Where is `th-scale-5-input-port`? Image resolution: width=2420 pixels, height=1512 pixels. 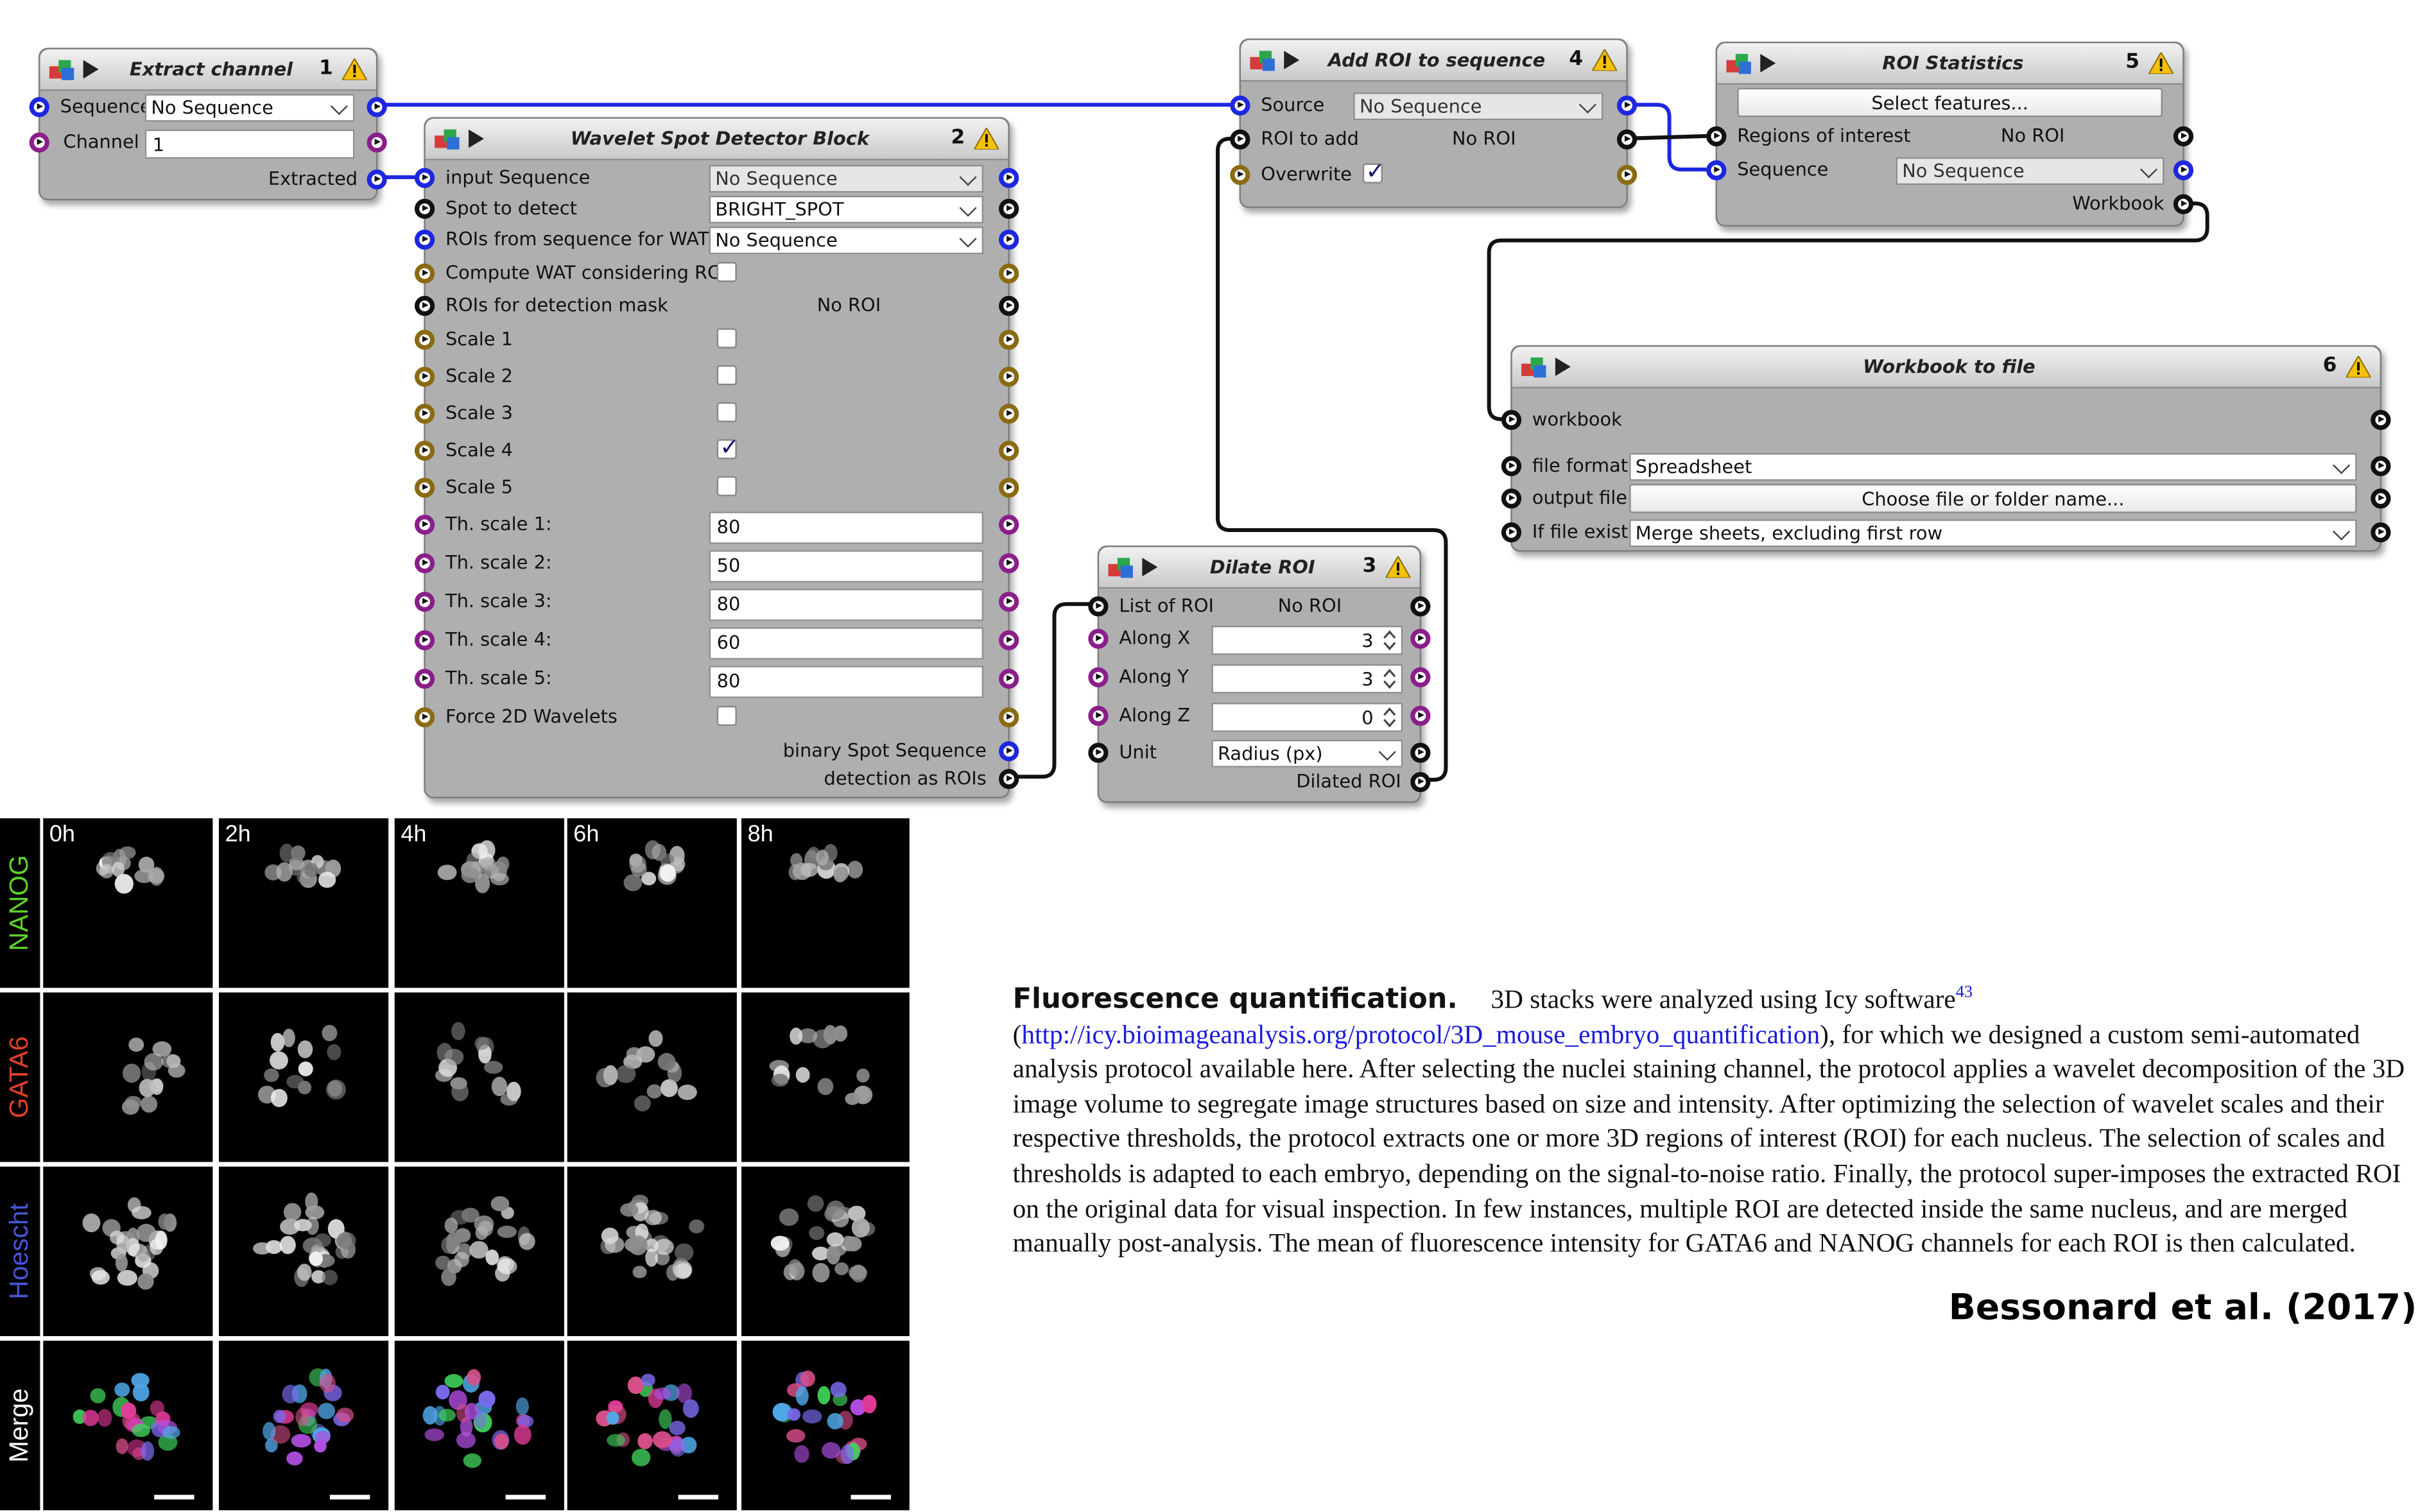
th-scale-5-input-port is located at coordinates (424, 679).